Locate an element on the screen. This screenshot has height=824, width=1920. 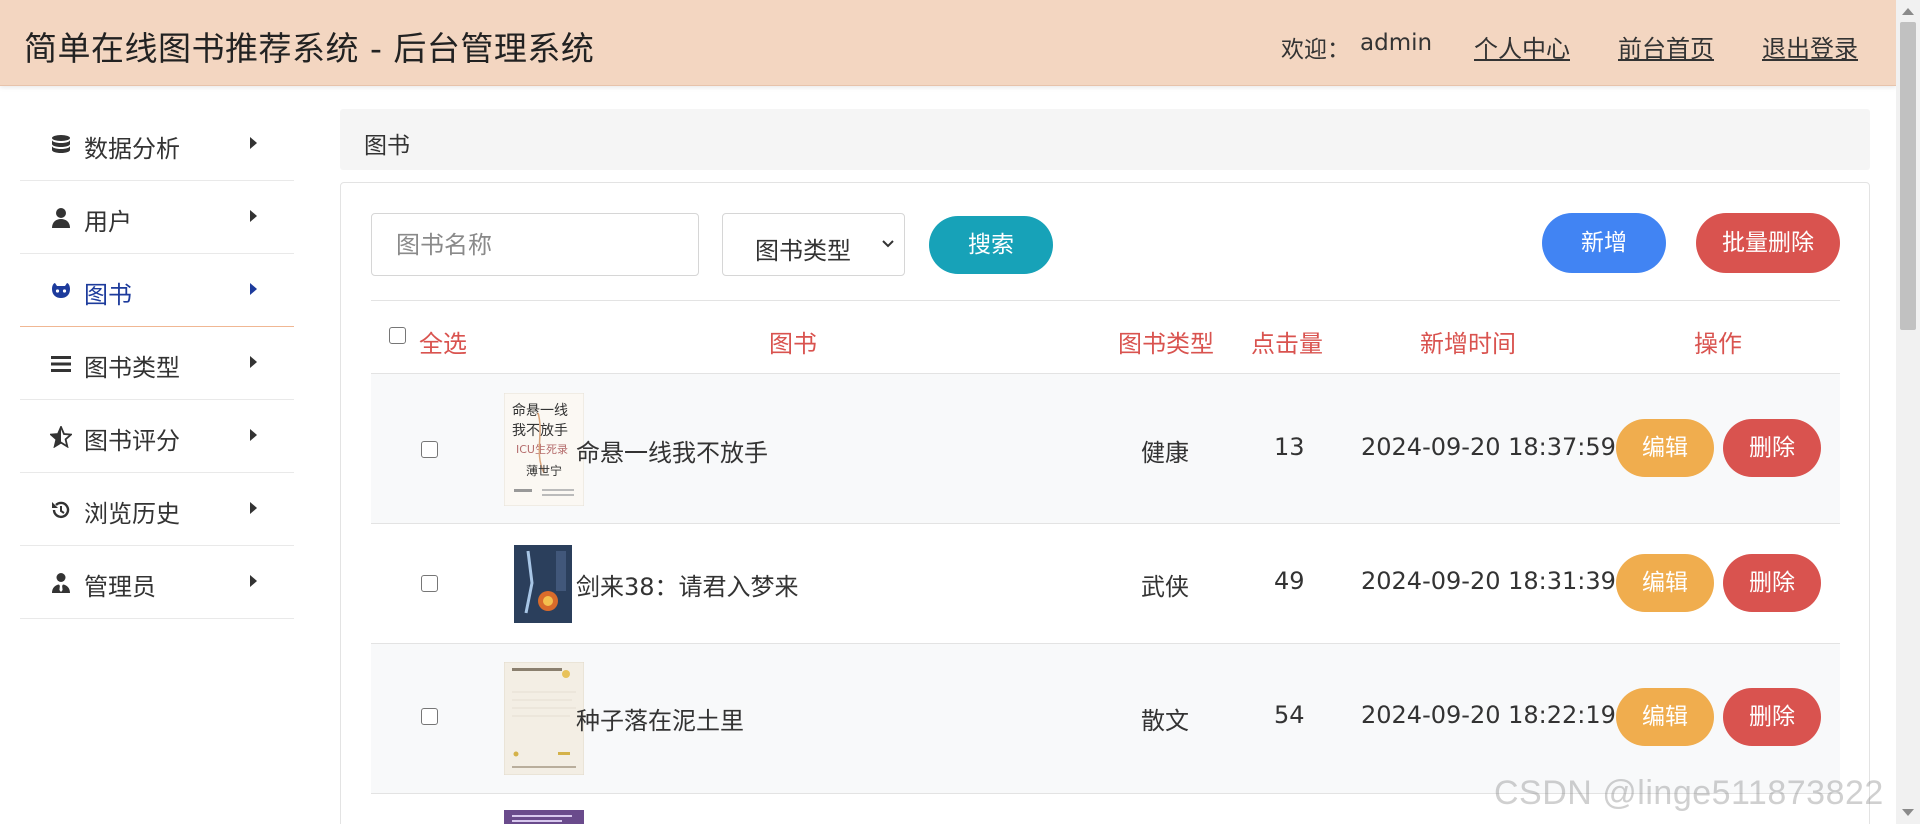
username: admin is located at coordinates (1396, 43).